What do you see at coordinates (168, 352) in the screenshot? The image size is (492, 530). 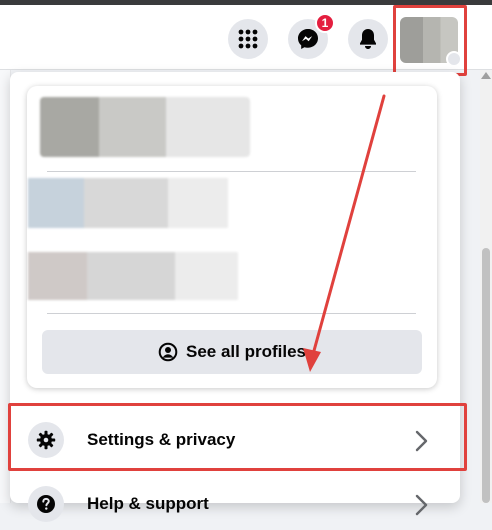 I see `profile-circle-icon` at bounding box center [168, 352].